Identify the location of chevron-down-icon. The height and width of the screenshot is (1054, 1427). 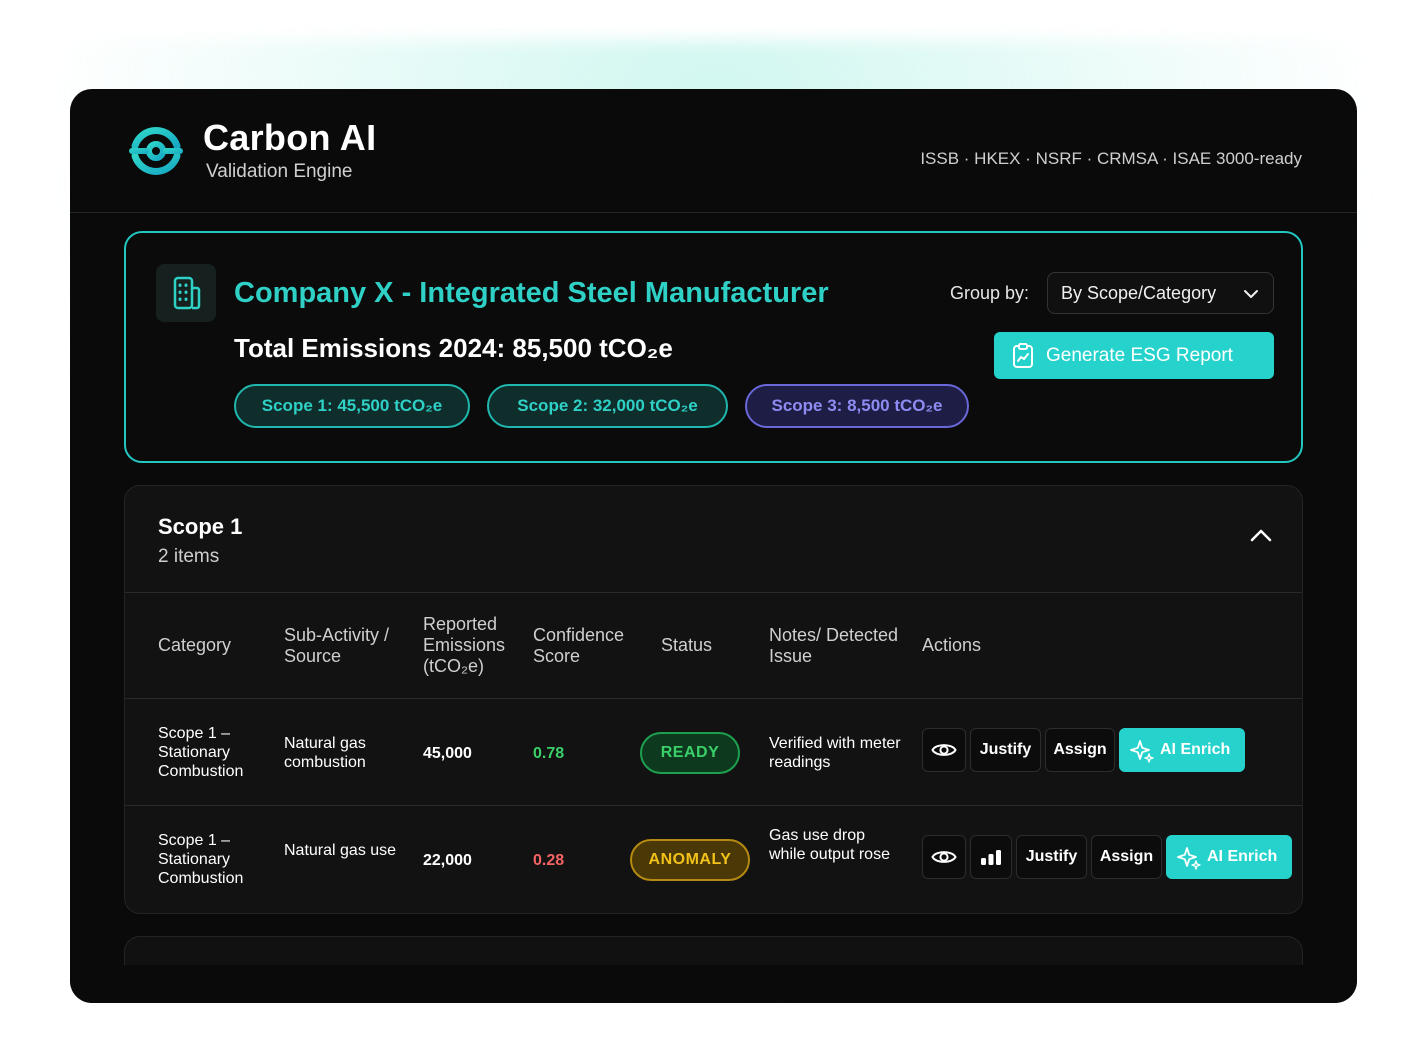
(1251, 294).